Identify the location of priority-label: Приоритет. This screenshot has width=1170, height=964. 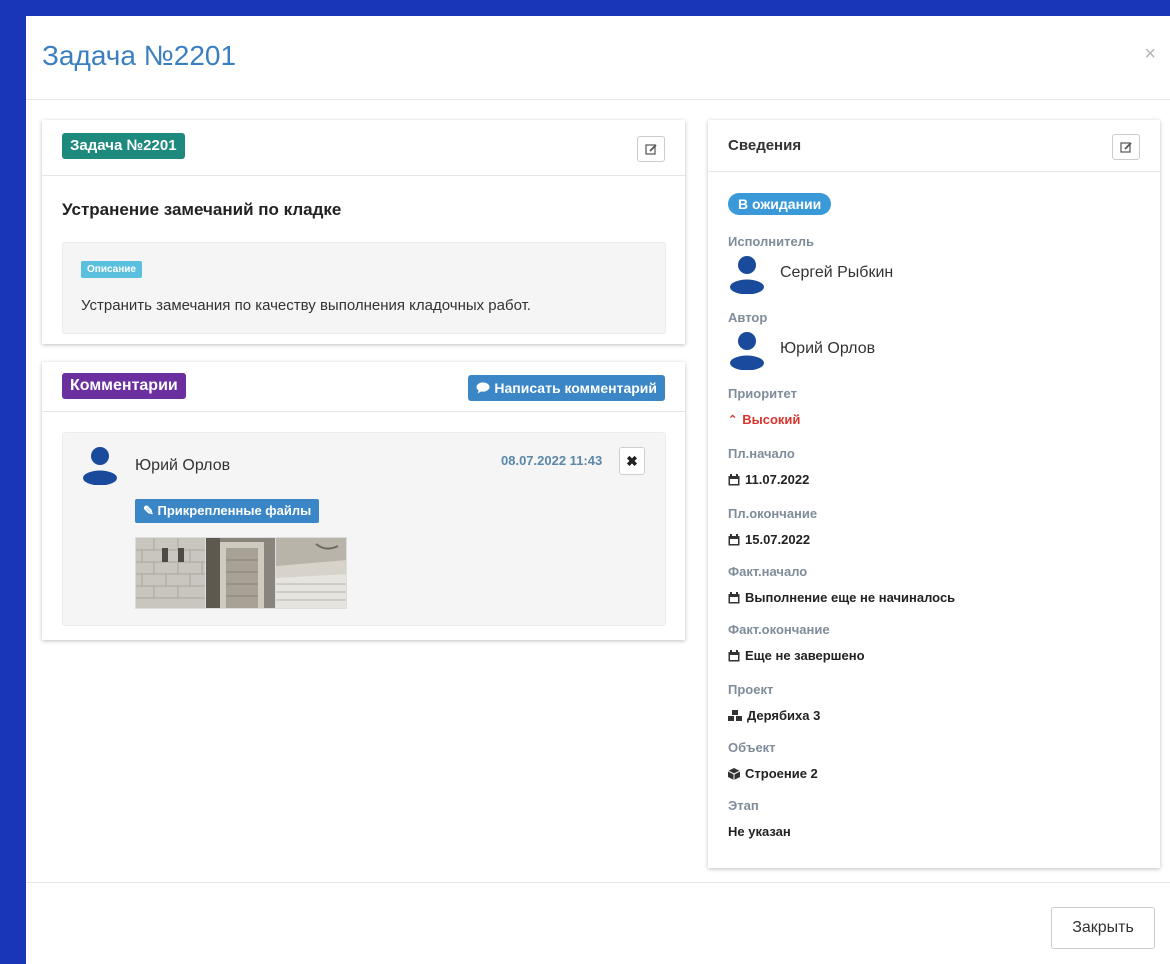
(762, 393).